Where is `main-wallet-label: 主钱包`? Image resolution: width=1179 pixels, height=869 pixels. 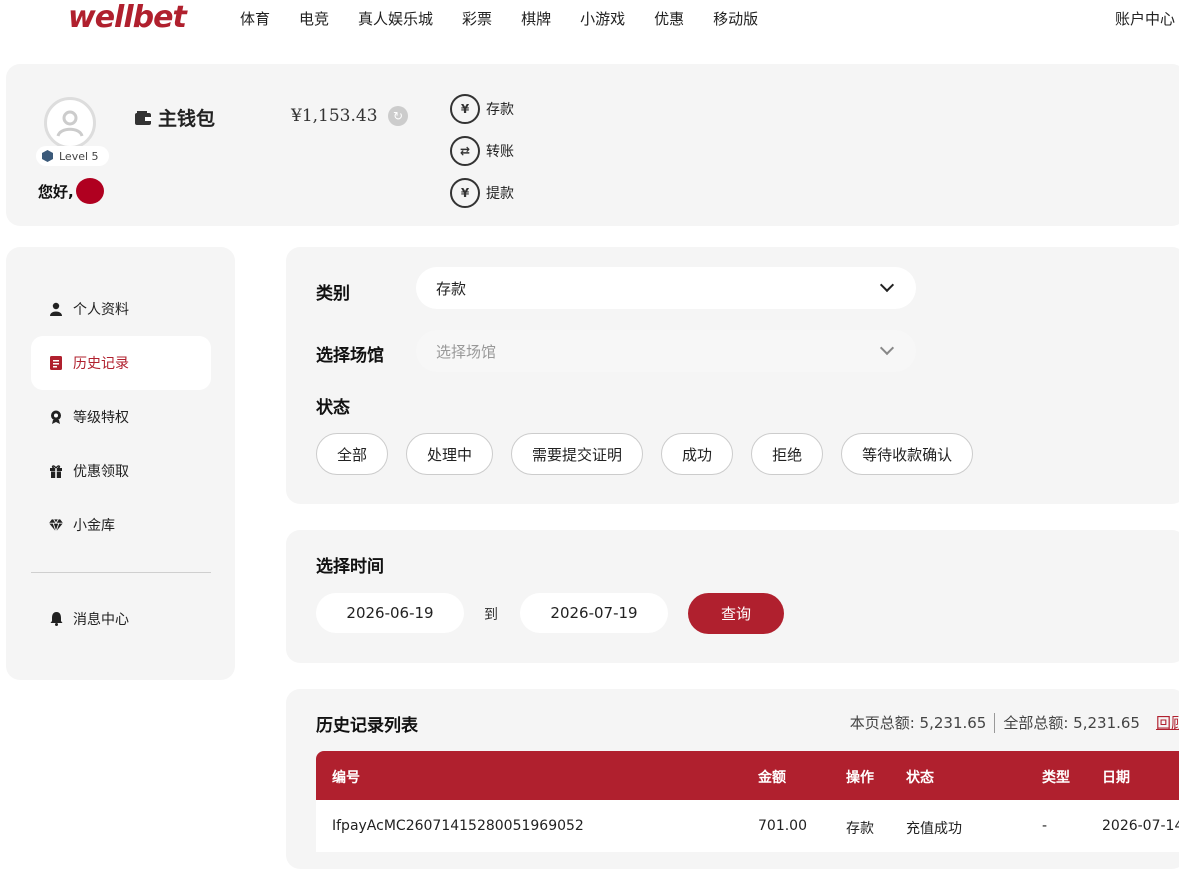
main-wallet-label: 主钱包 is located at coordinates (174, 117).